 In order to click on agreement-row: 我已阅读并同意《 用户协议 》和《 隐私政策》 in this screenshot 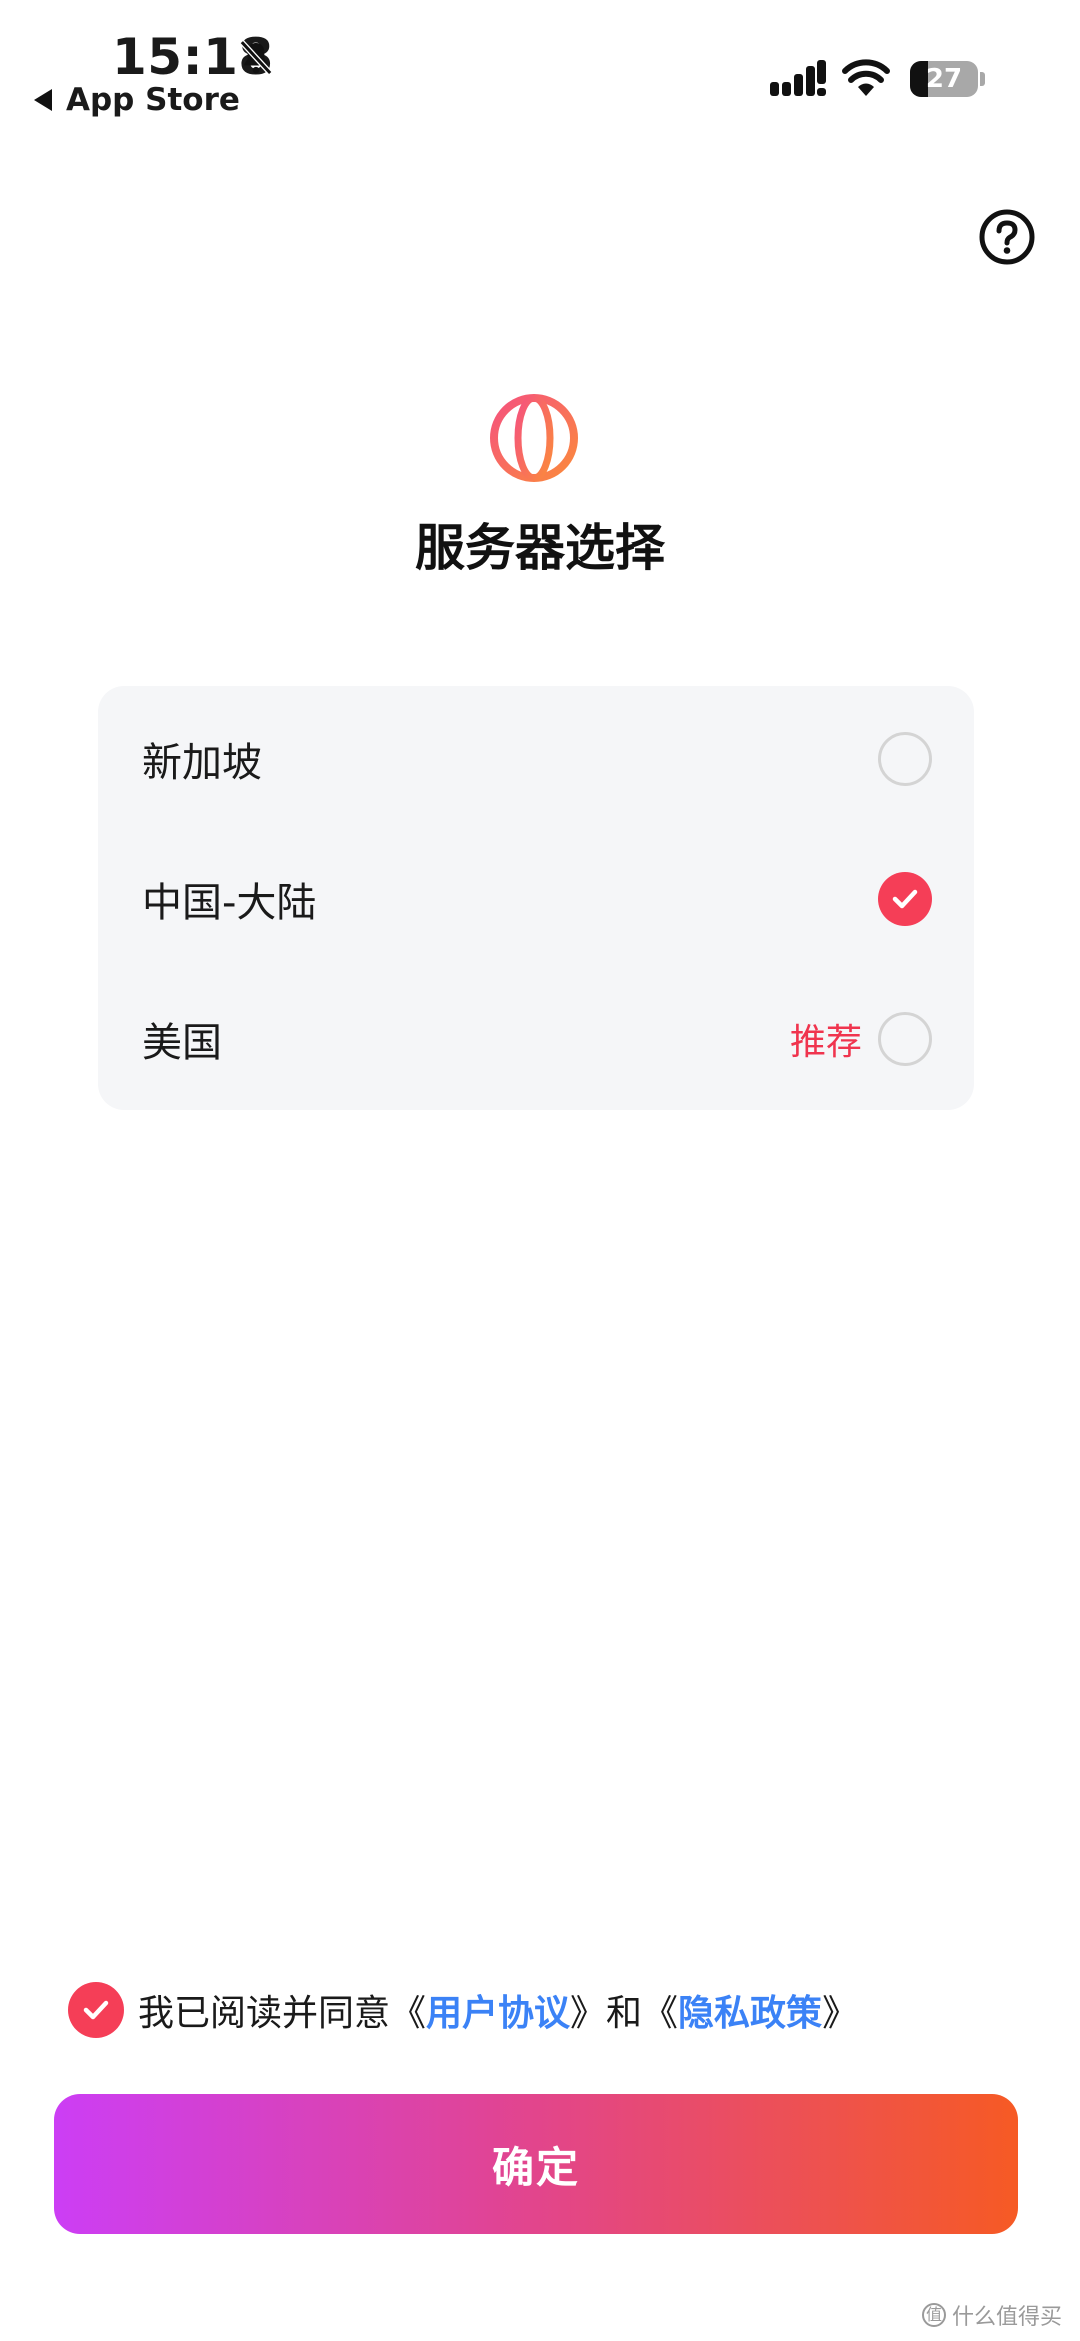, I will do `click(463, 2010)`.